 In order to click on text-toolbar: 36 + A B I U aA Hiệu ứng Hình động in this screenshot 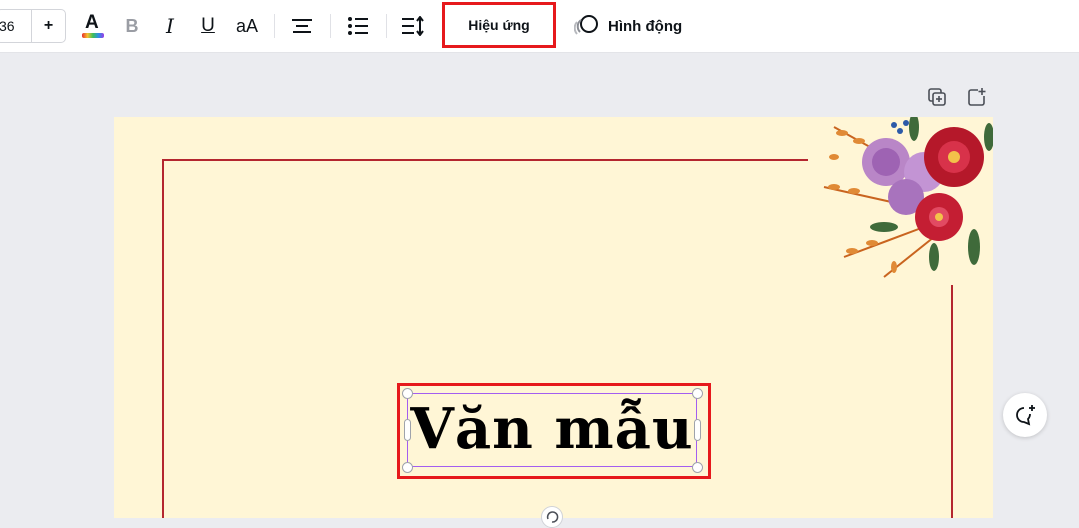, I will do `click(539, 26)`.